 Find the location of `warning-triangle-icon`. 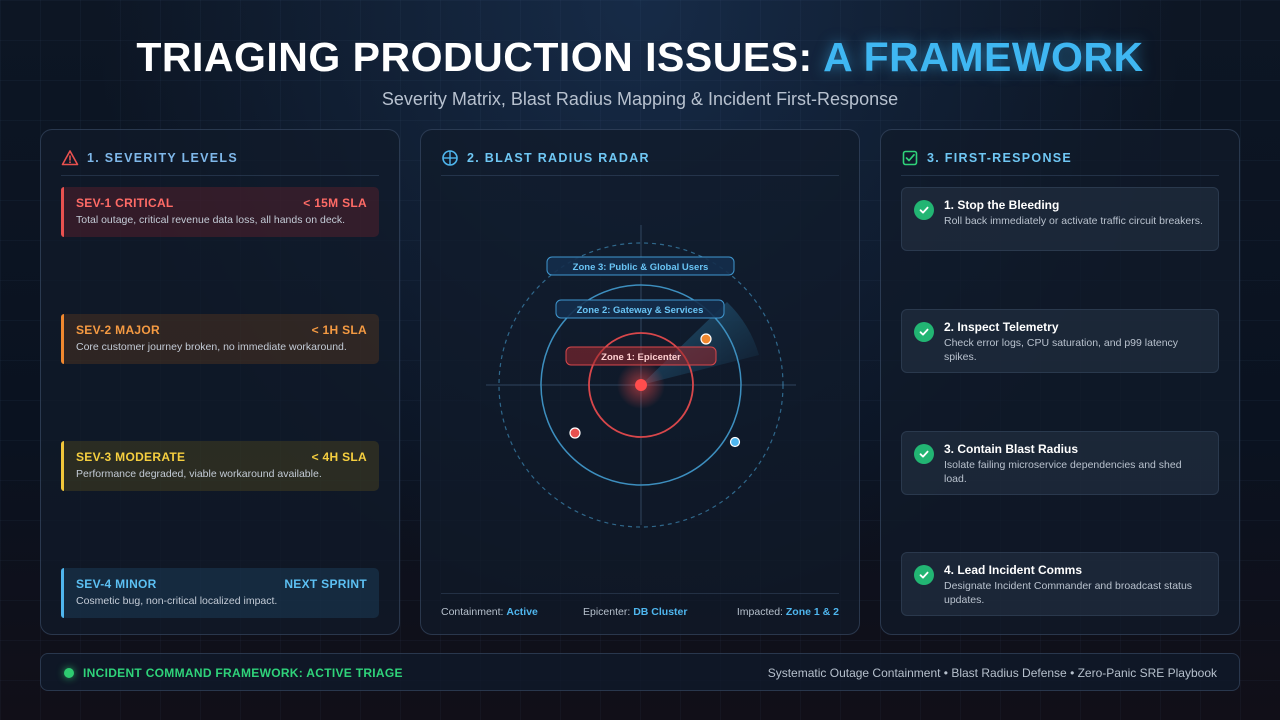

warning-triangle-icon is located at coordinates (70, 158).